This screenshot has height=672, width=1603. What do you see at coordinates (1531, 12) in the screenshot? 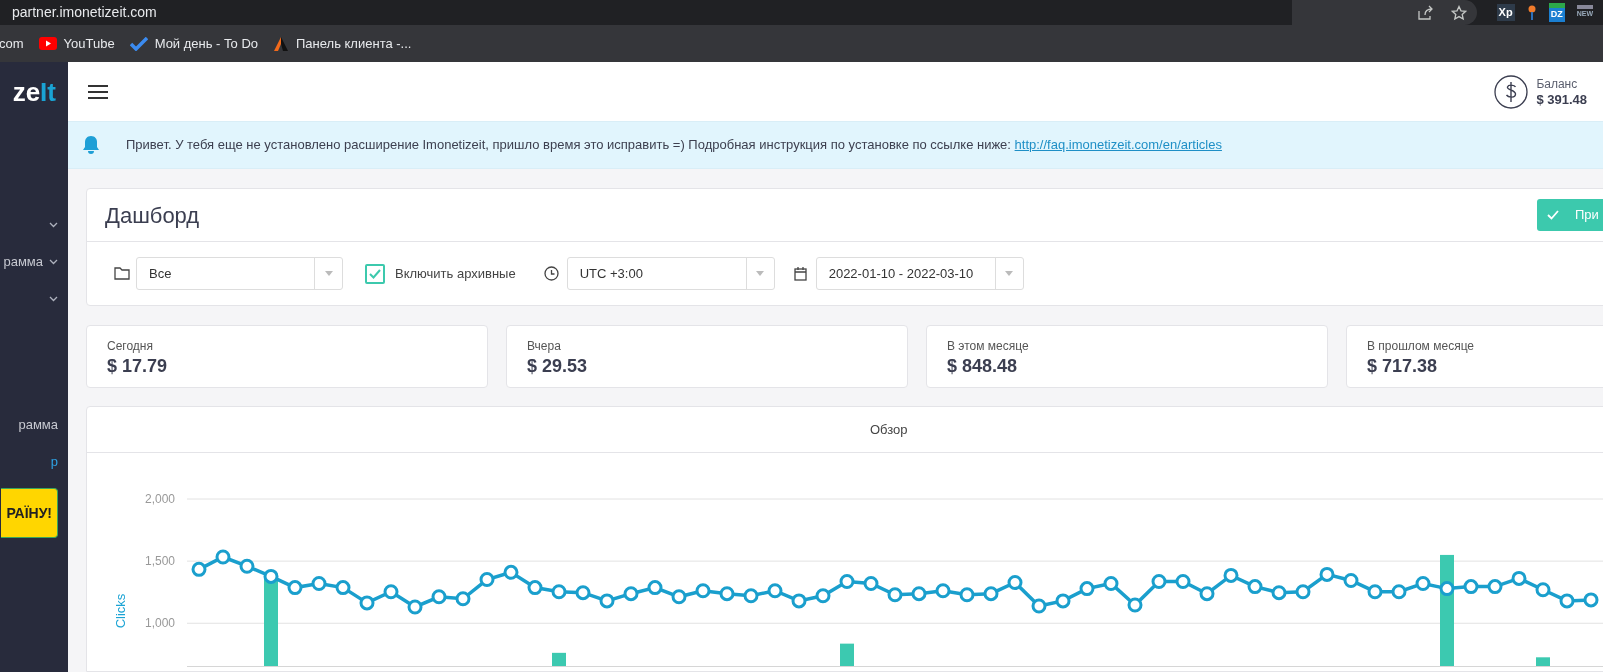
I see `key-icon` at bounding box center [1531, 12].